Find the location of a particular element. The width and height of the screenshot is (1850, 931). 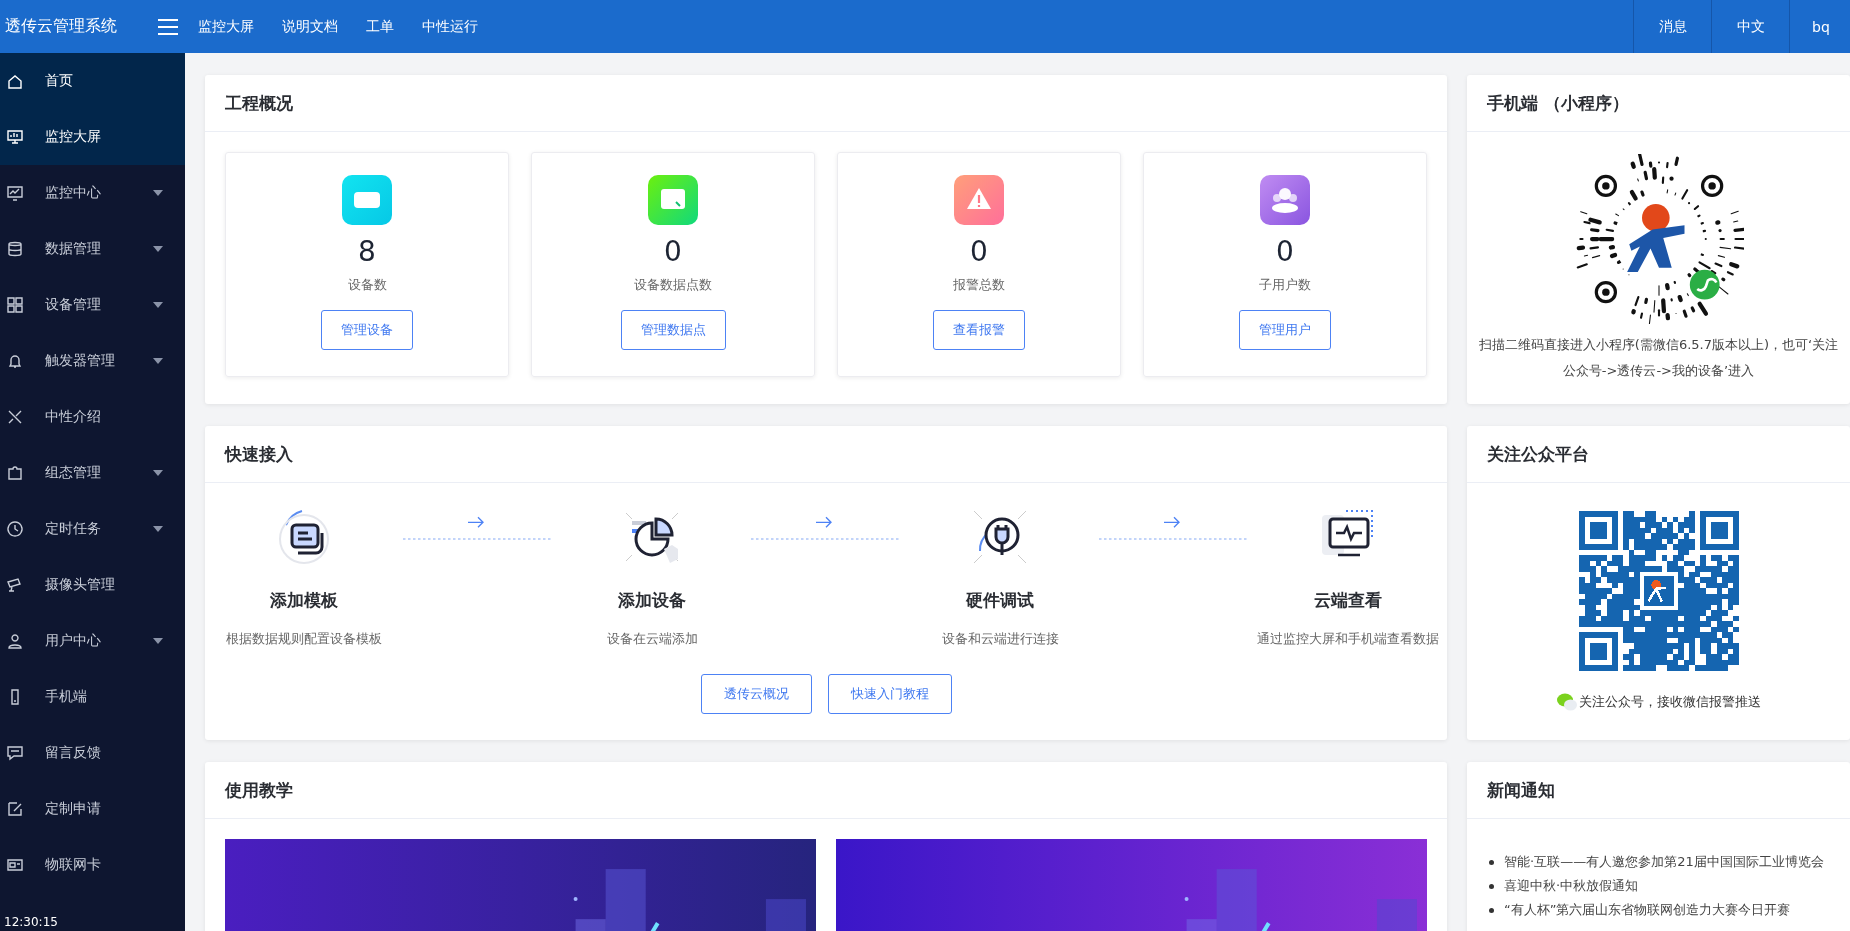

card-title: 新闻通知 is located at coordinates (1521, 790).